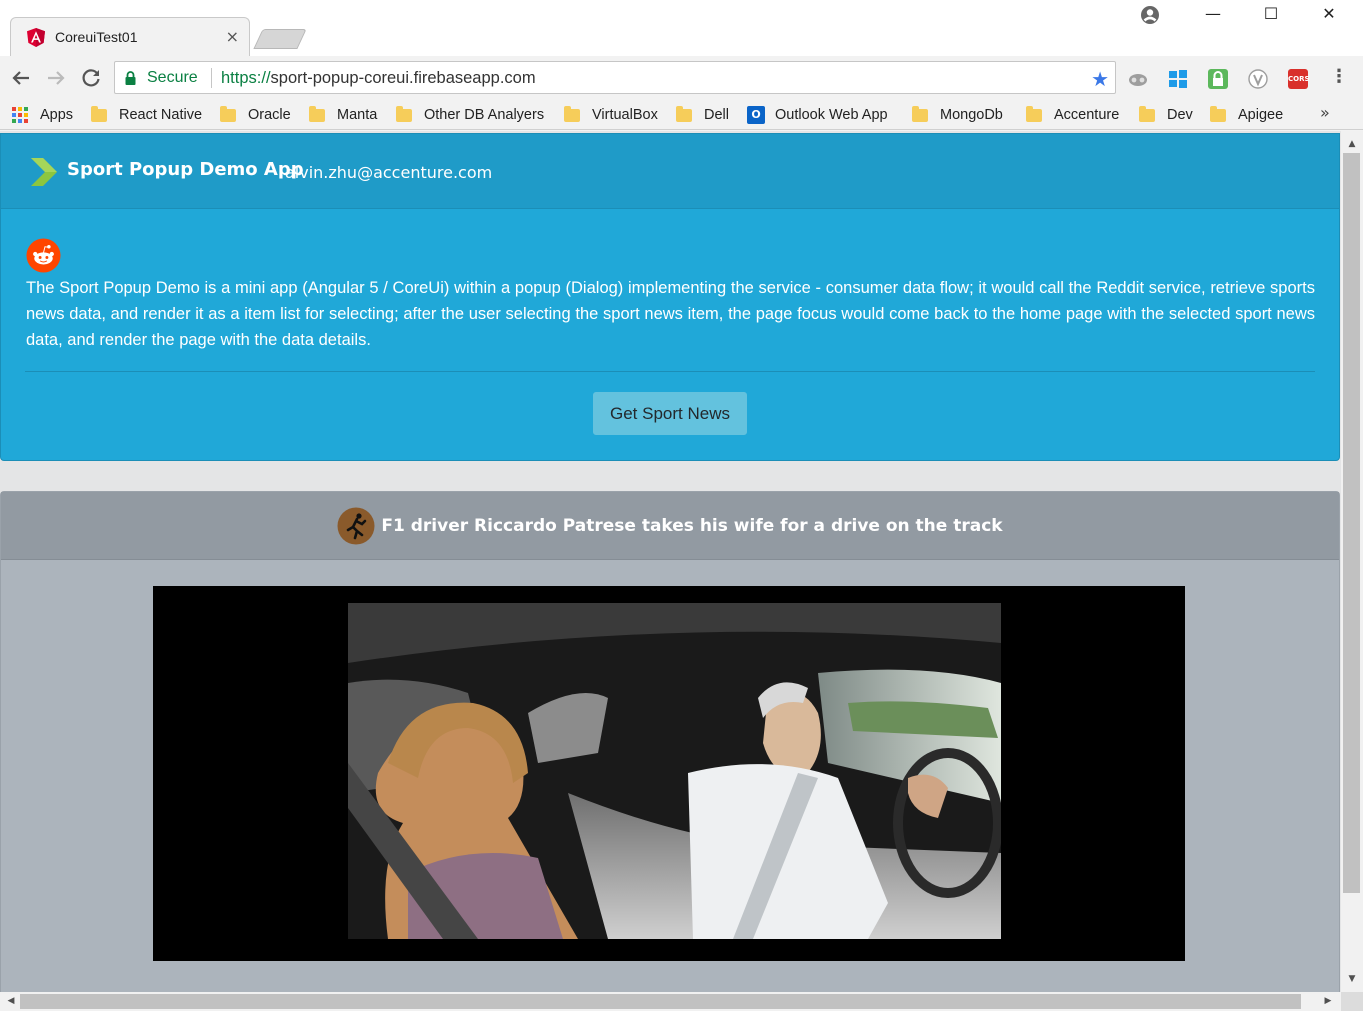 The width and height of the screenshot is (1363, 1011). What do you see at coordinates (1351, 523) in the screenshot?
I see `vertical-scroll-thumb` at bounding box center [1351, 523].